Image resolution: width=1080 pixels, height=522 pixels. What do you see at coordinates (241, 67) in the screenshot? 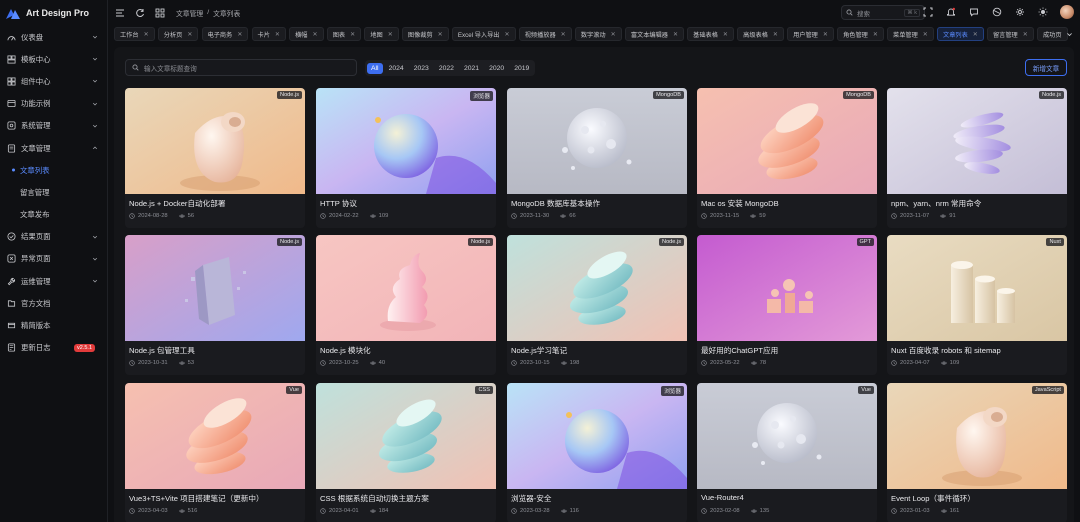
I see `article-search-input: 输入文章标题查询` at bounding box center [241, 67].